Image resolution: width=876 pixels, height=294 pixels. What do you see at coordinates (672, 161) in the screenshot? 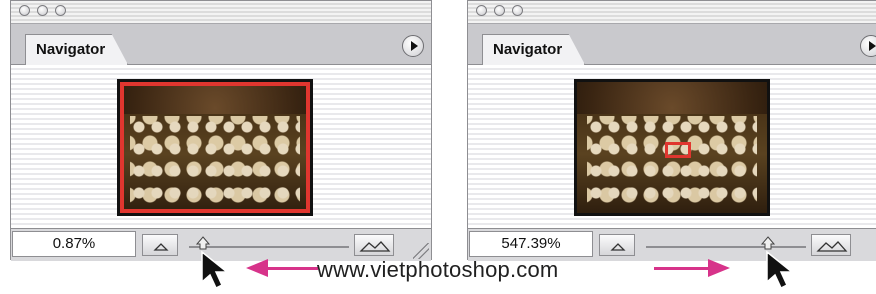
I see `photo-people` at bounding box center [672, 161].